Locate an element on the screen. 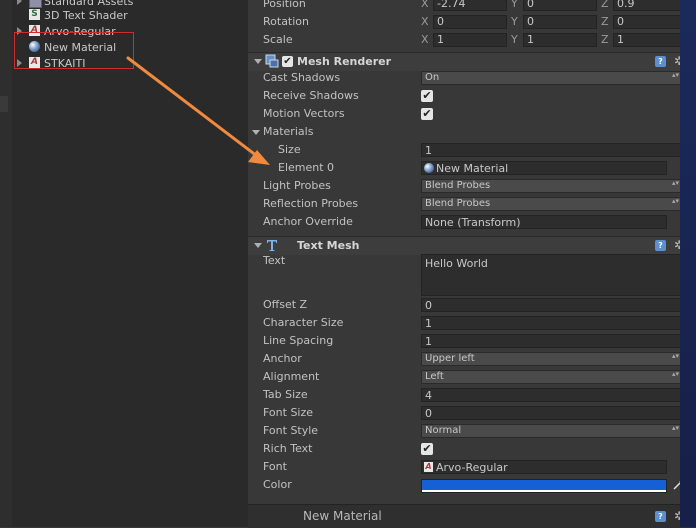  light-probes-row: Light Probes Blend Probes ▴▾ is located at coordinates (472, 187).